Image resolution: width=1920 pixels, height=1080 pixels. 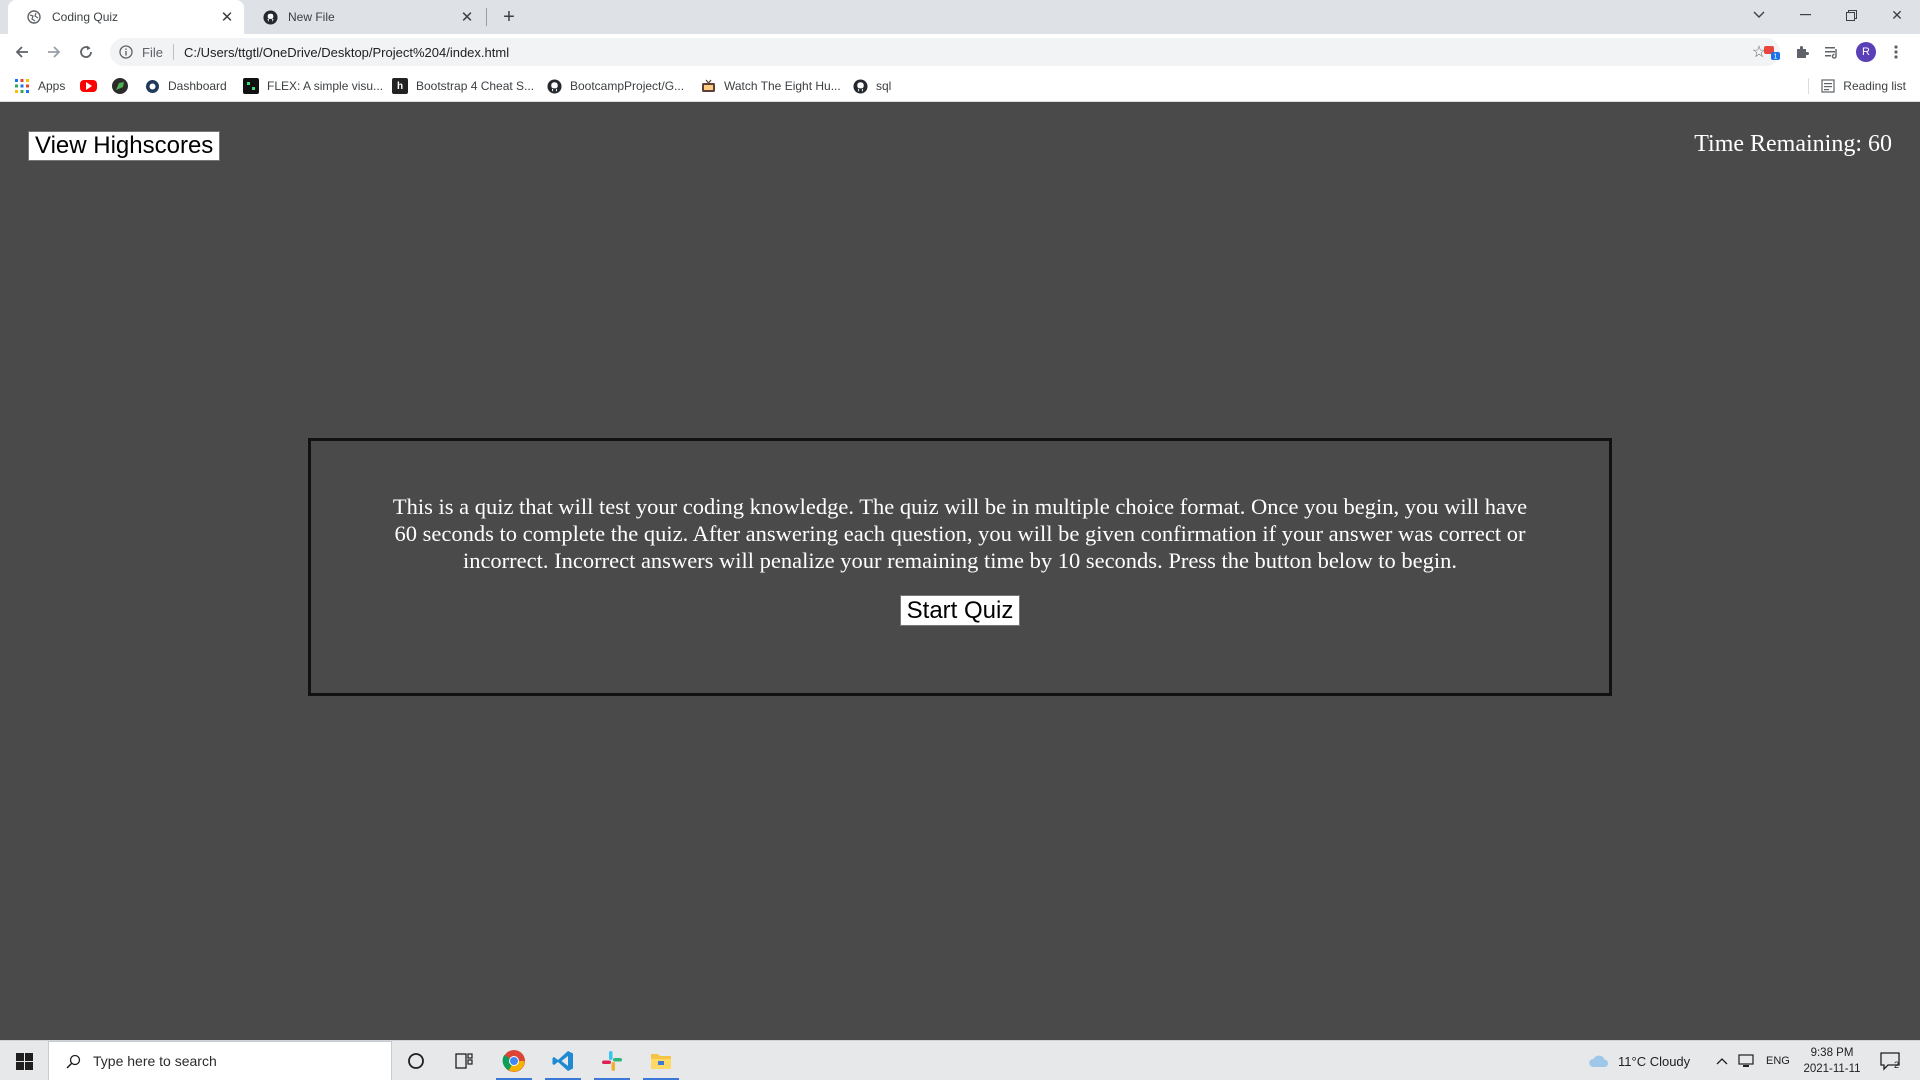 What do you see at coordinates (1793, 144) in the screenshot?
I see `time-remaining-label: Time Remaining: 60` at bounding box center [1793, 144].